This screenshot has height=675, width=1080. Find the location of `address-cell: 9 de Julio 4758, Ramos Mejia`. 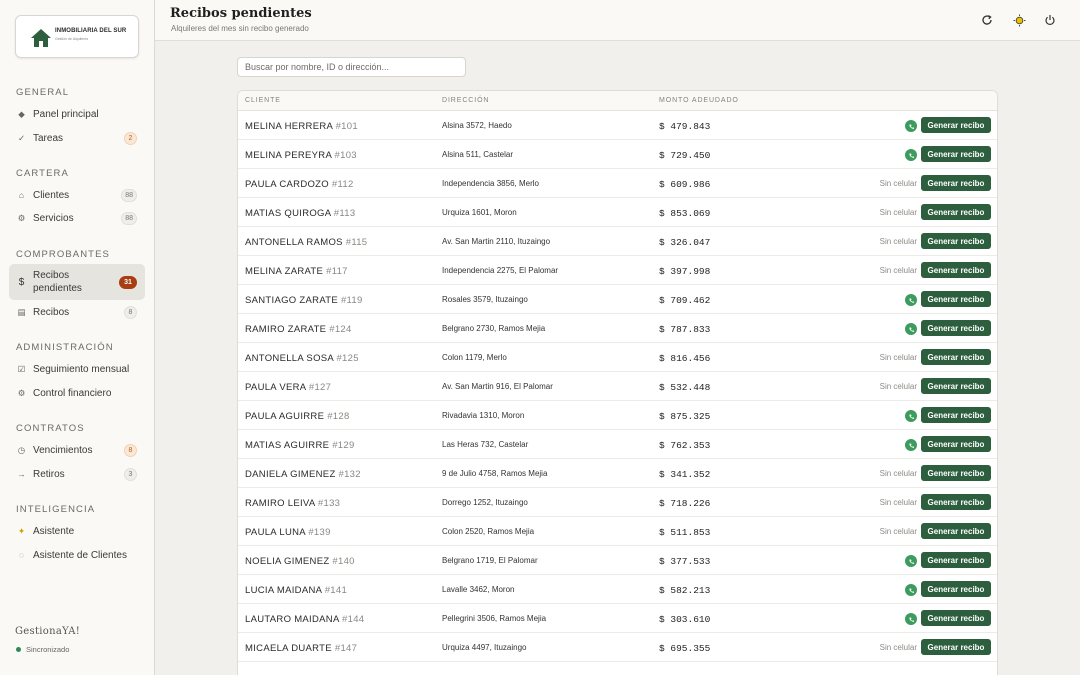

address-cell: 9 de Julio 4758, Ramos Mejia is located at coordinates (495, 473).